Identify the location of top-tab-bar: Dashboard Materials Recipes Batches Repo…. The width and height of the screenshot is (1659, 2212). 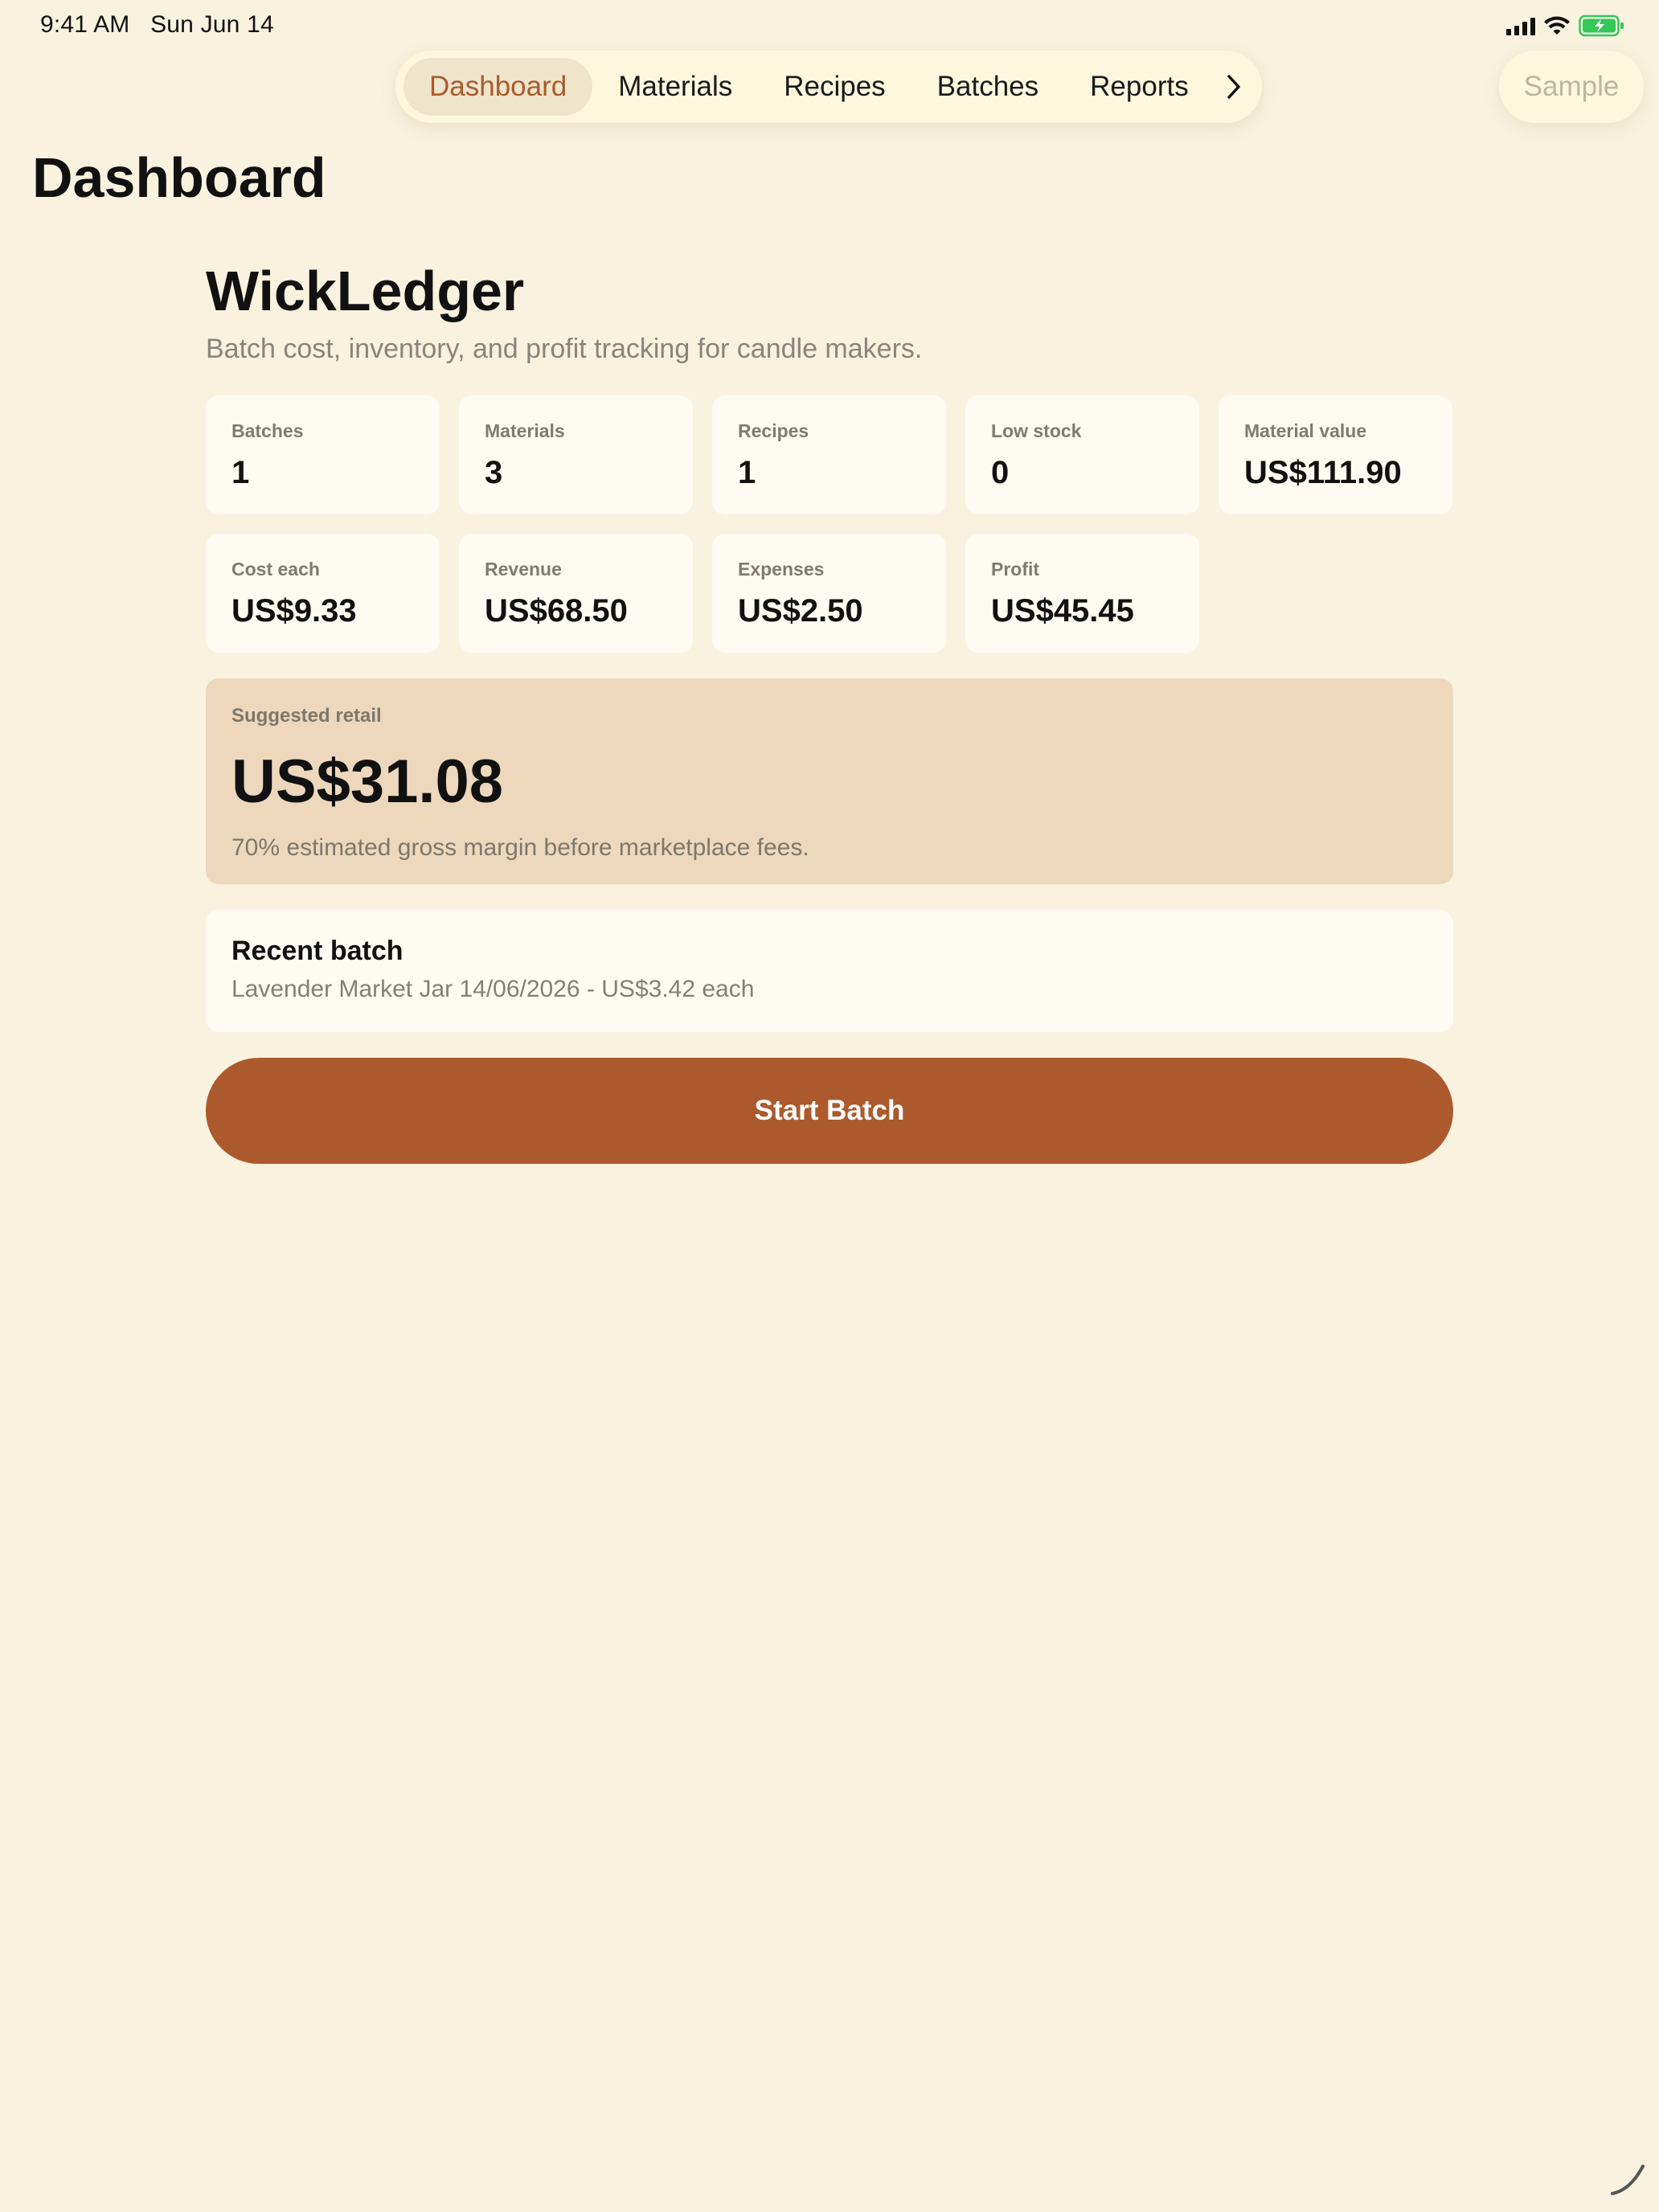
(828, 87).